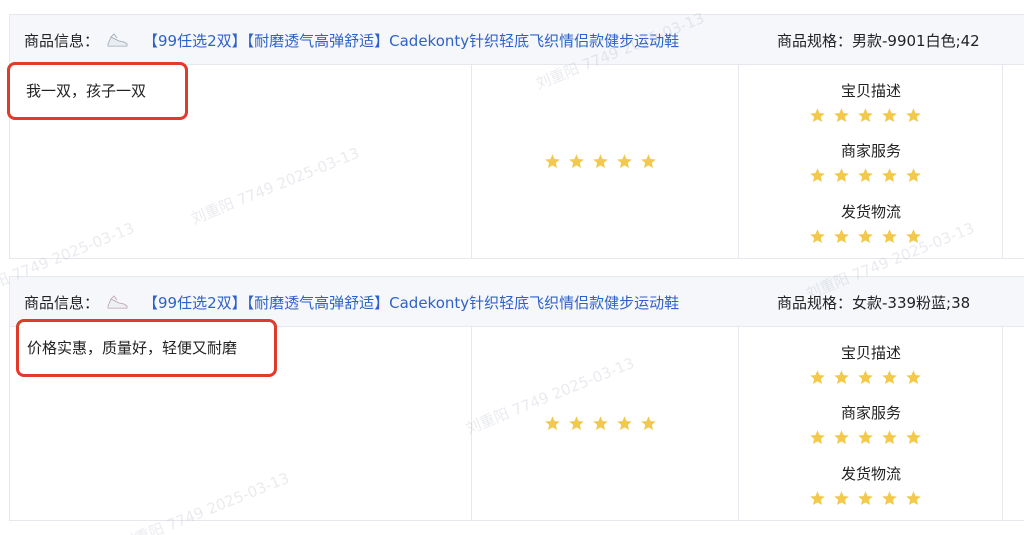 The image size is (1024, 535). I want to click on highlighted-comment-box: 我一双，孩子一双, so click(97, 91).